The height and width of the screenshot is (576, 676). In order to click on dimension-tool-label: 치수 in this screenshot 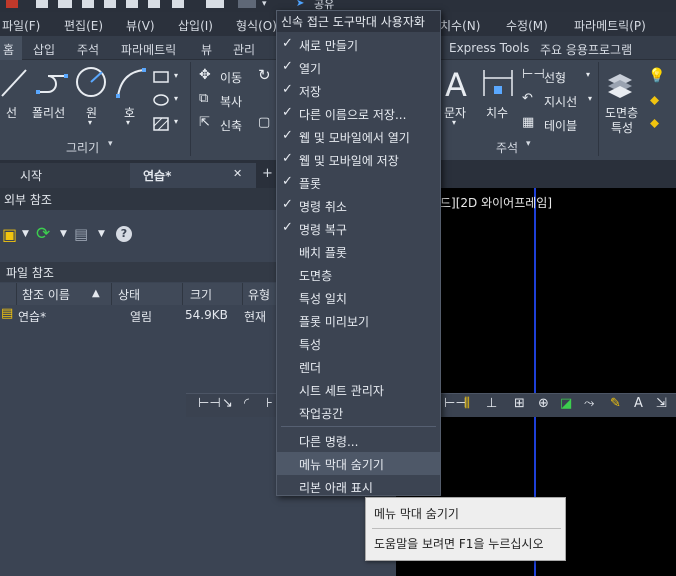, I will do `click(497, 112)`.